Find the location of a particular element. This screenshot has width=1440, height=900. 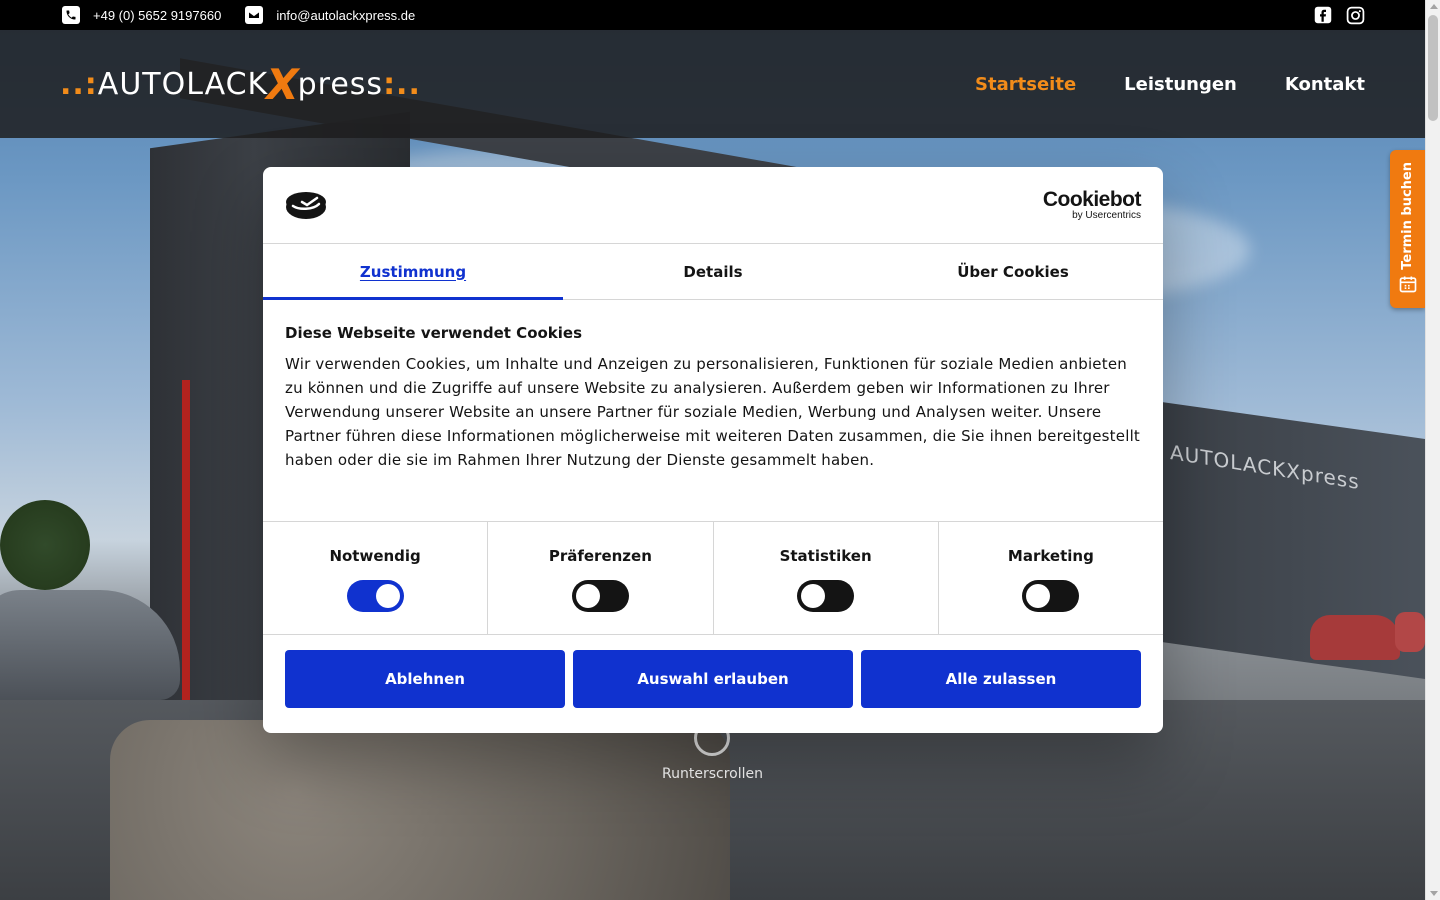

cookie-logo-icon is located at coordinates (306, 205).